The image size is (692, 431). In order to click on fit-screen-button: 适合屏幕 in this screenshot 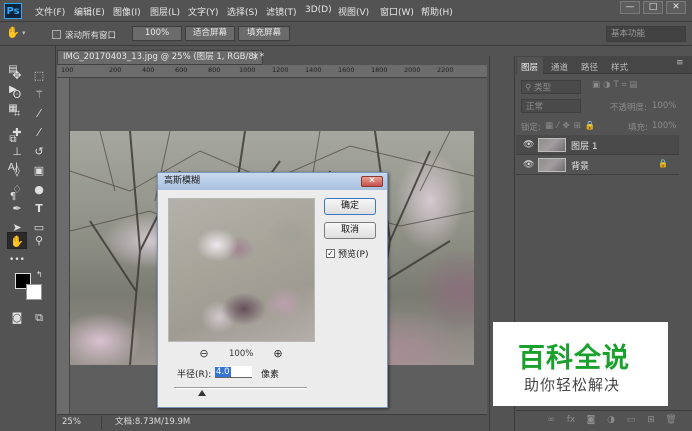, I will do `click(210, 33)`.